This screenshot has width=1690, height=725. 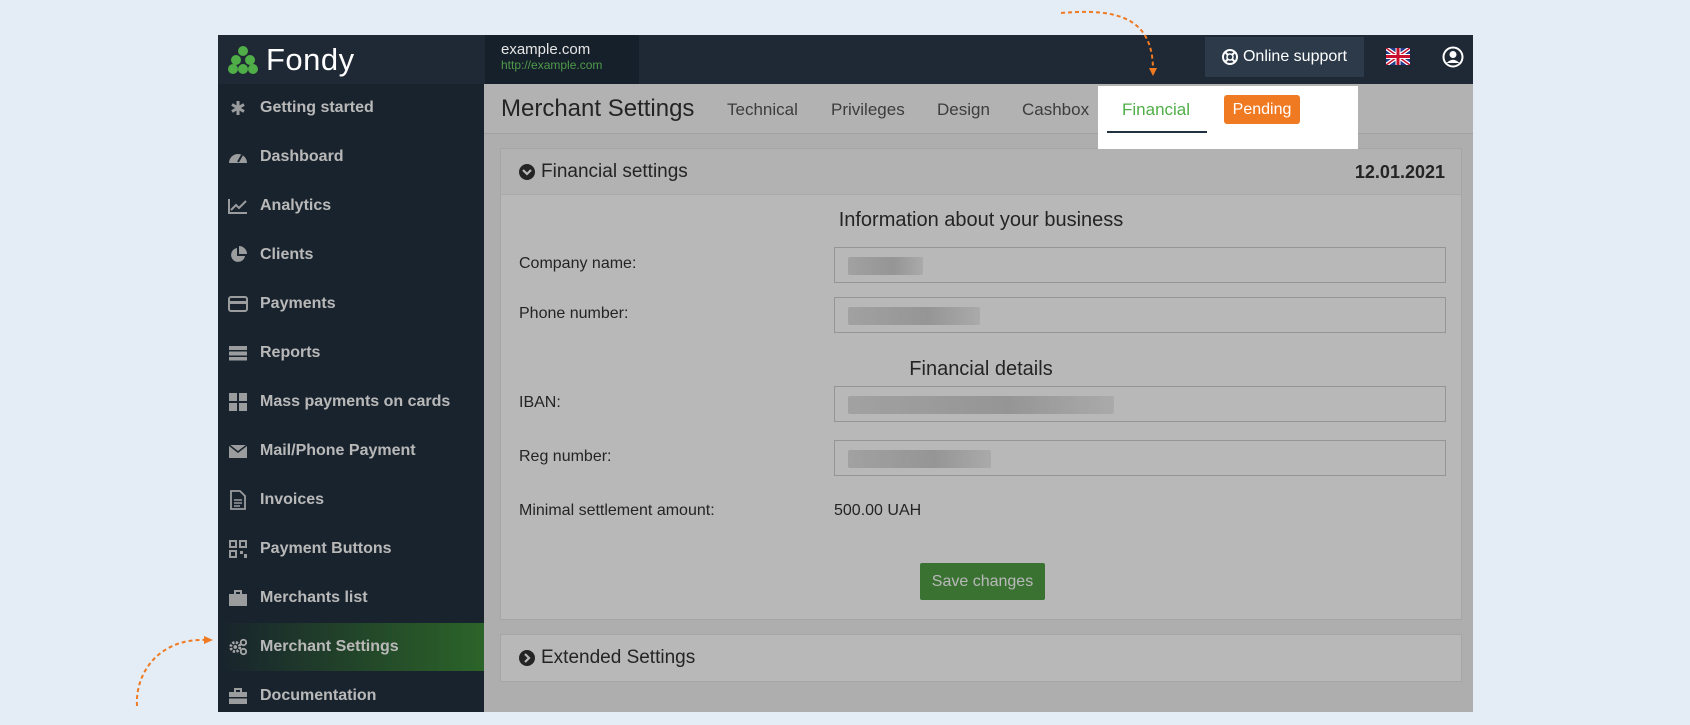 I want to click on company-name-field, so click(x=1140, y=265).